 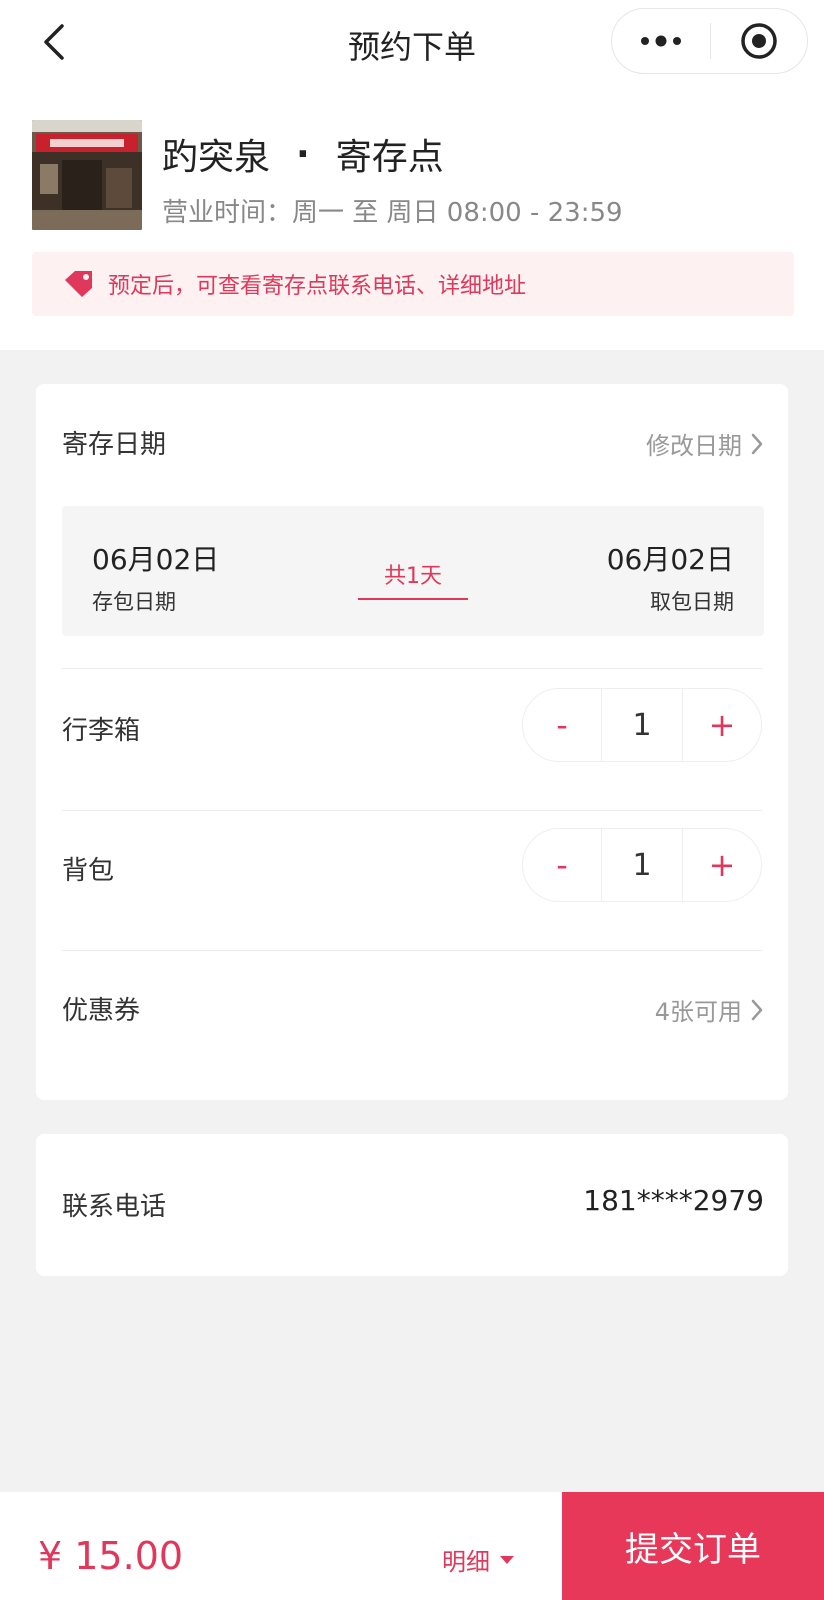 What do you see at coordinates (562, 865) in the screenshot?
I see `backpack-decrement-button: -` at bounding box center [562, 865].